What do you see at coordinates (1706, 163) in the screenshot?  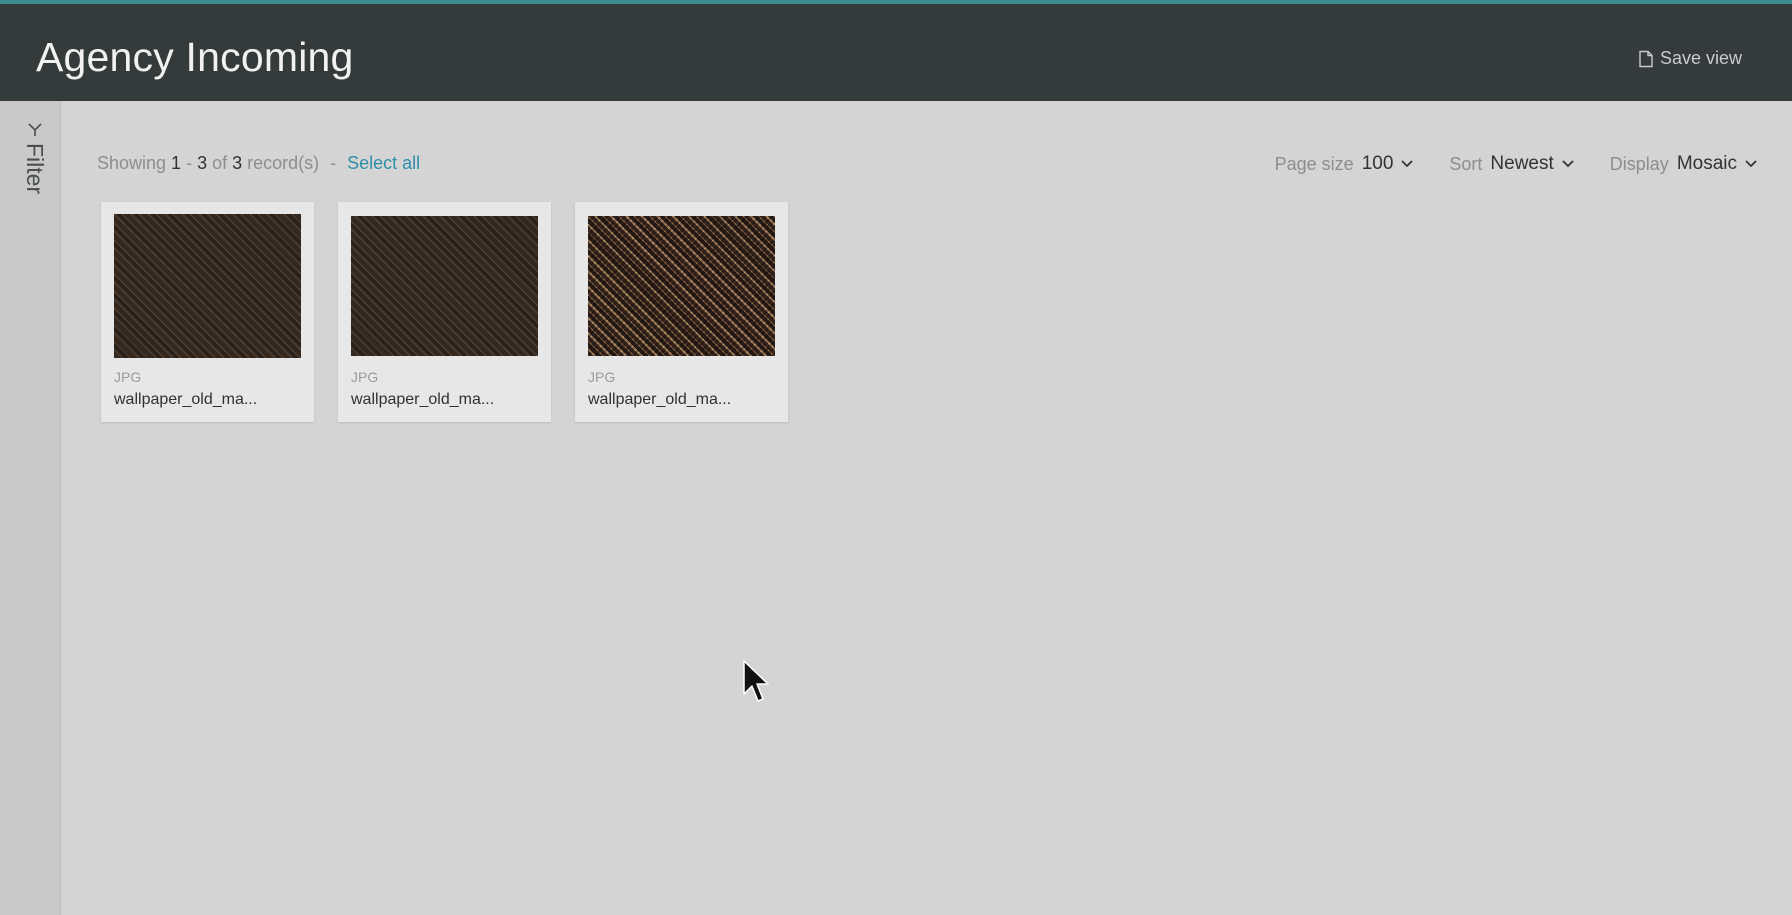 I see `display-value: Mosaic` at bounding box center [1706, 163].